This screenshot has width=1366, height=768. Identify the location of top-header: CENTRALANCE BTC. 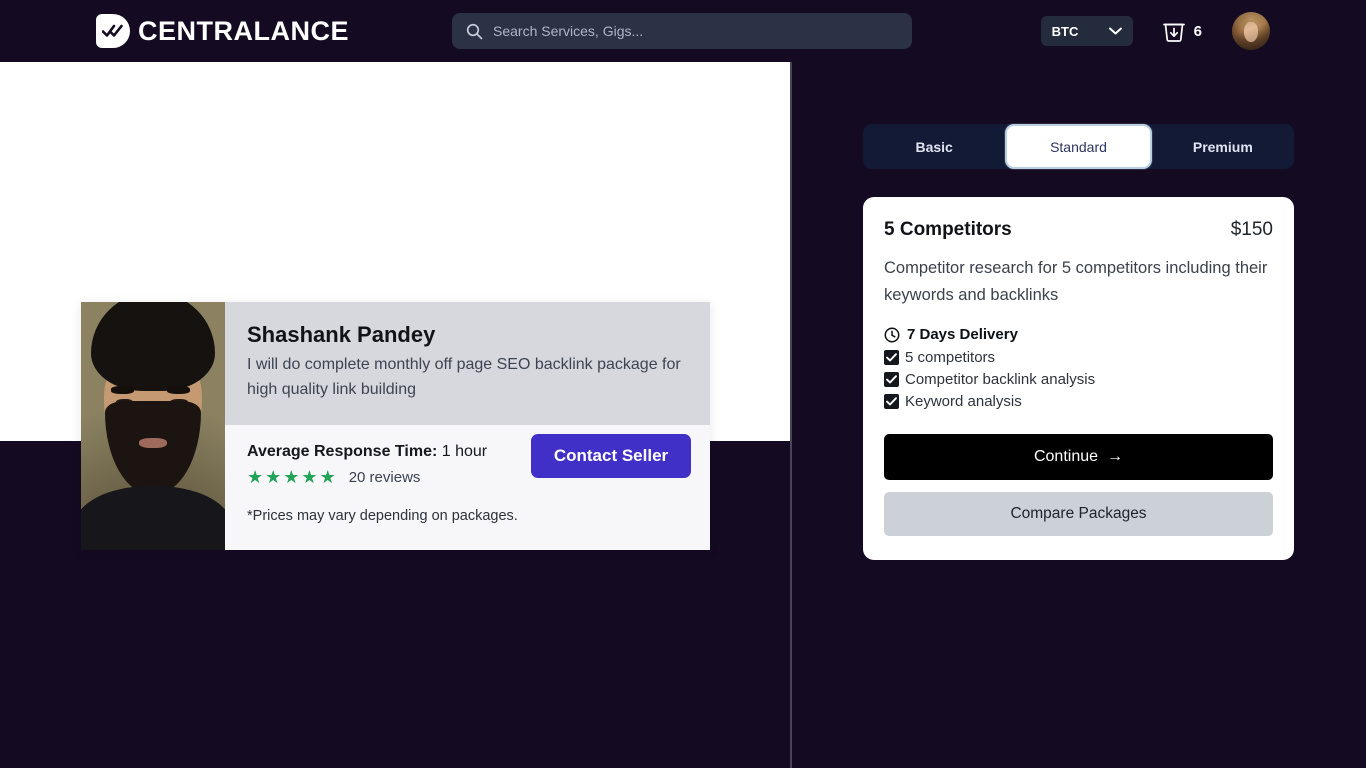
(683, 31).